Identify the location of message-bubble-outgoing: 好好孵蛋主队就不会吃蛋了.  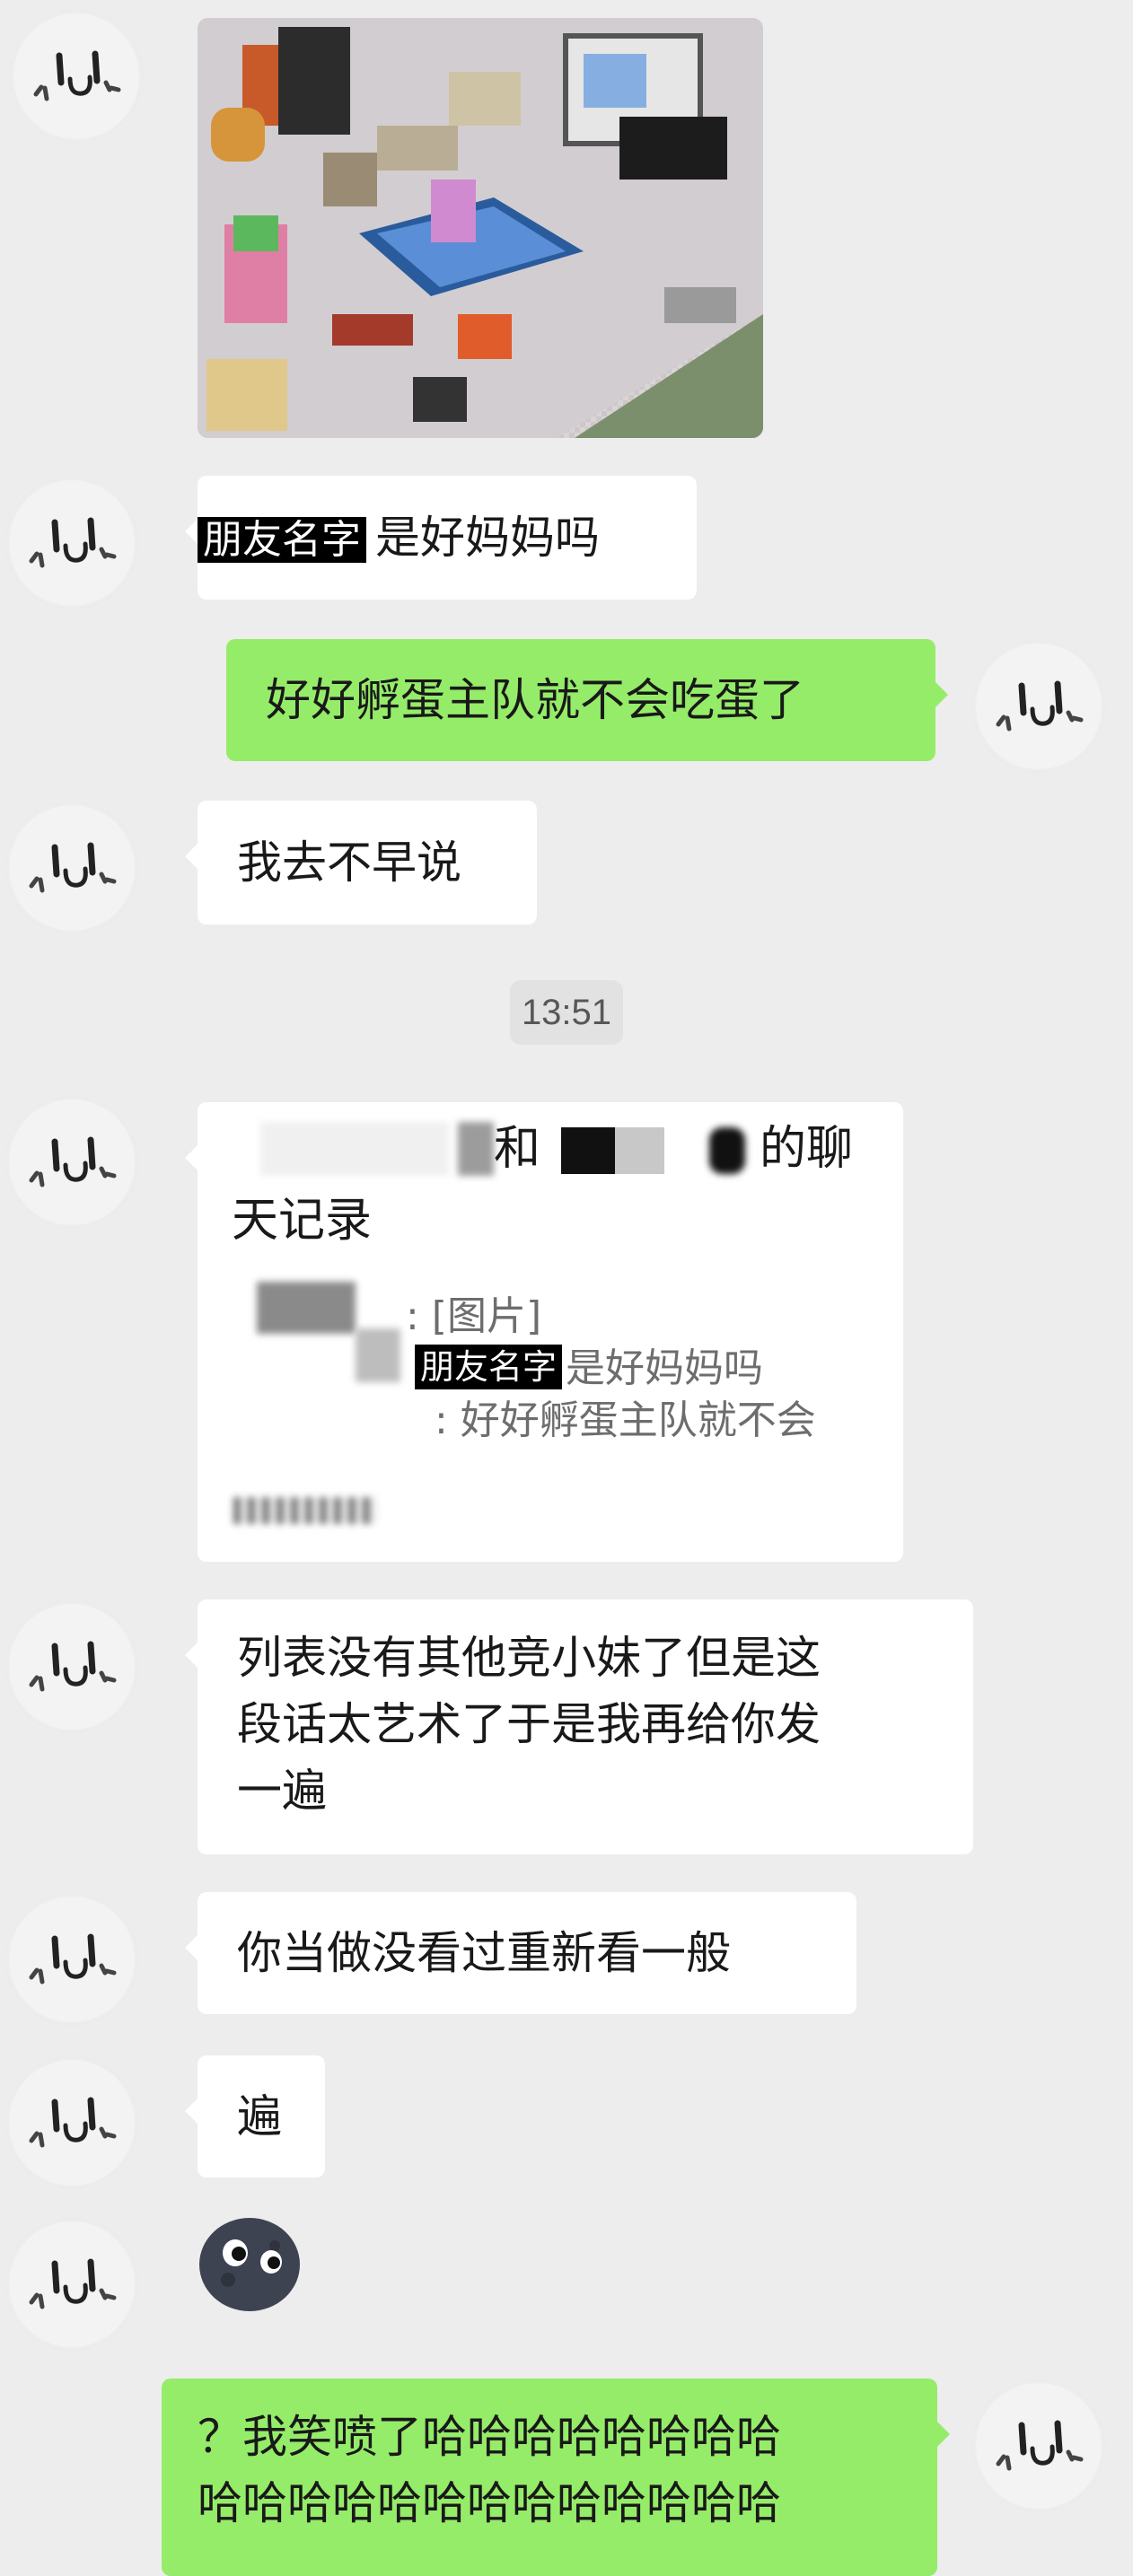
(587, 700).